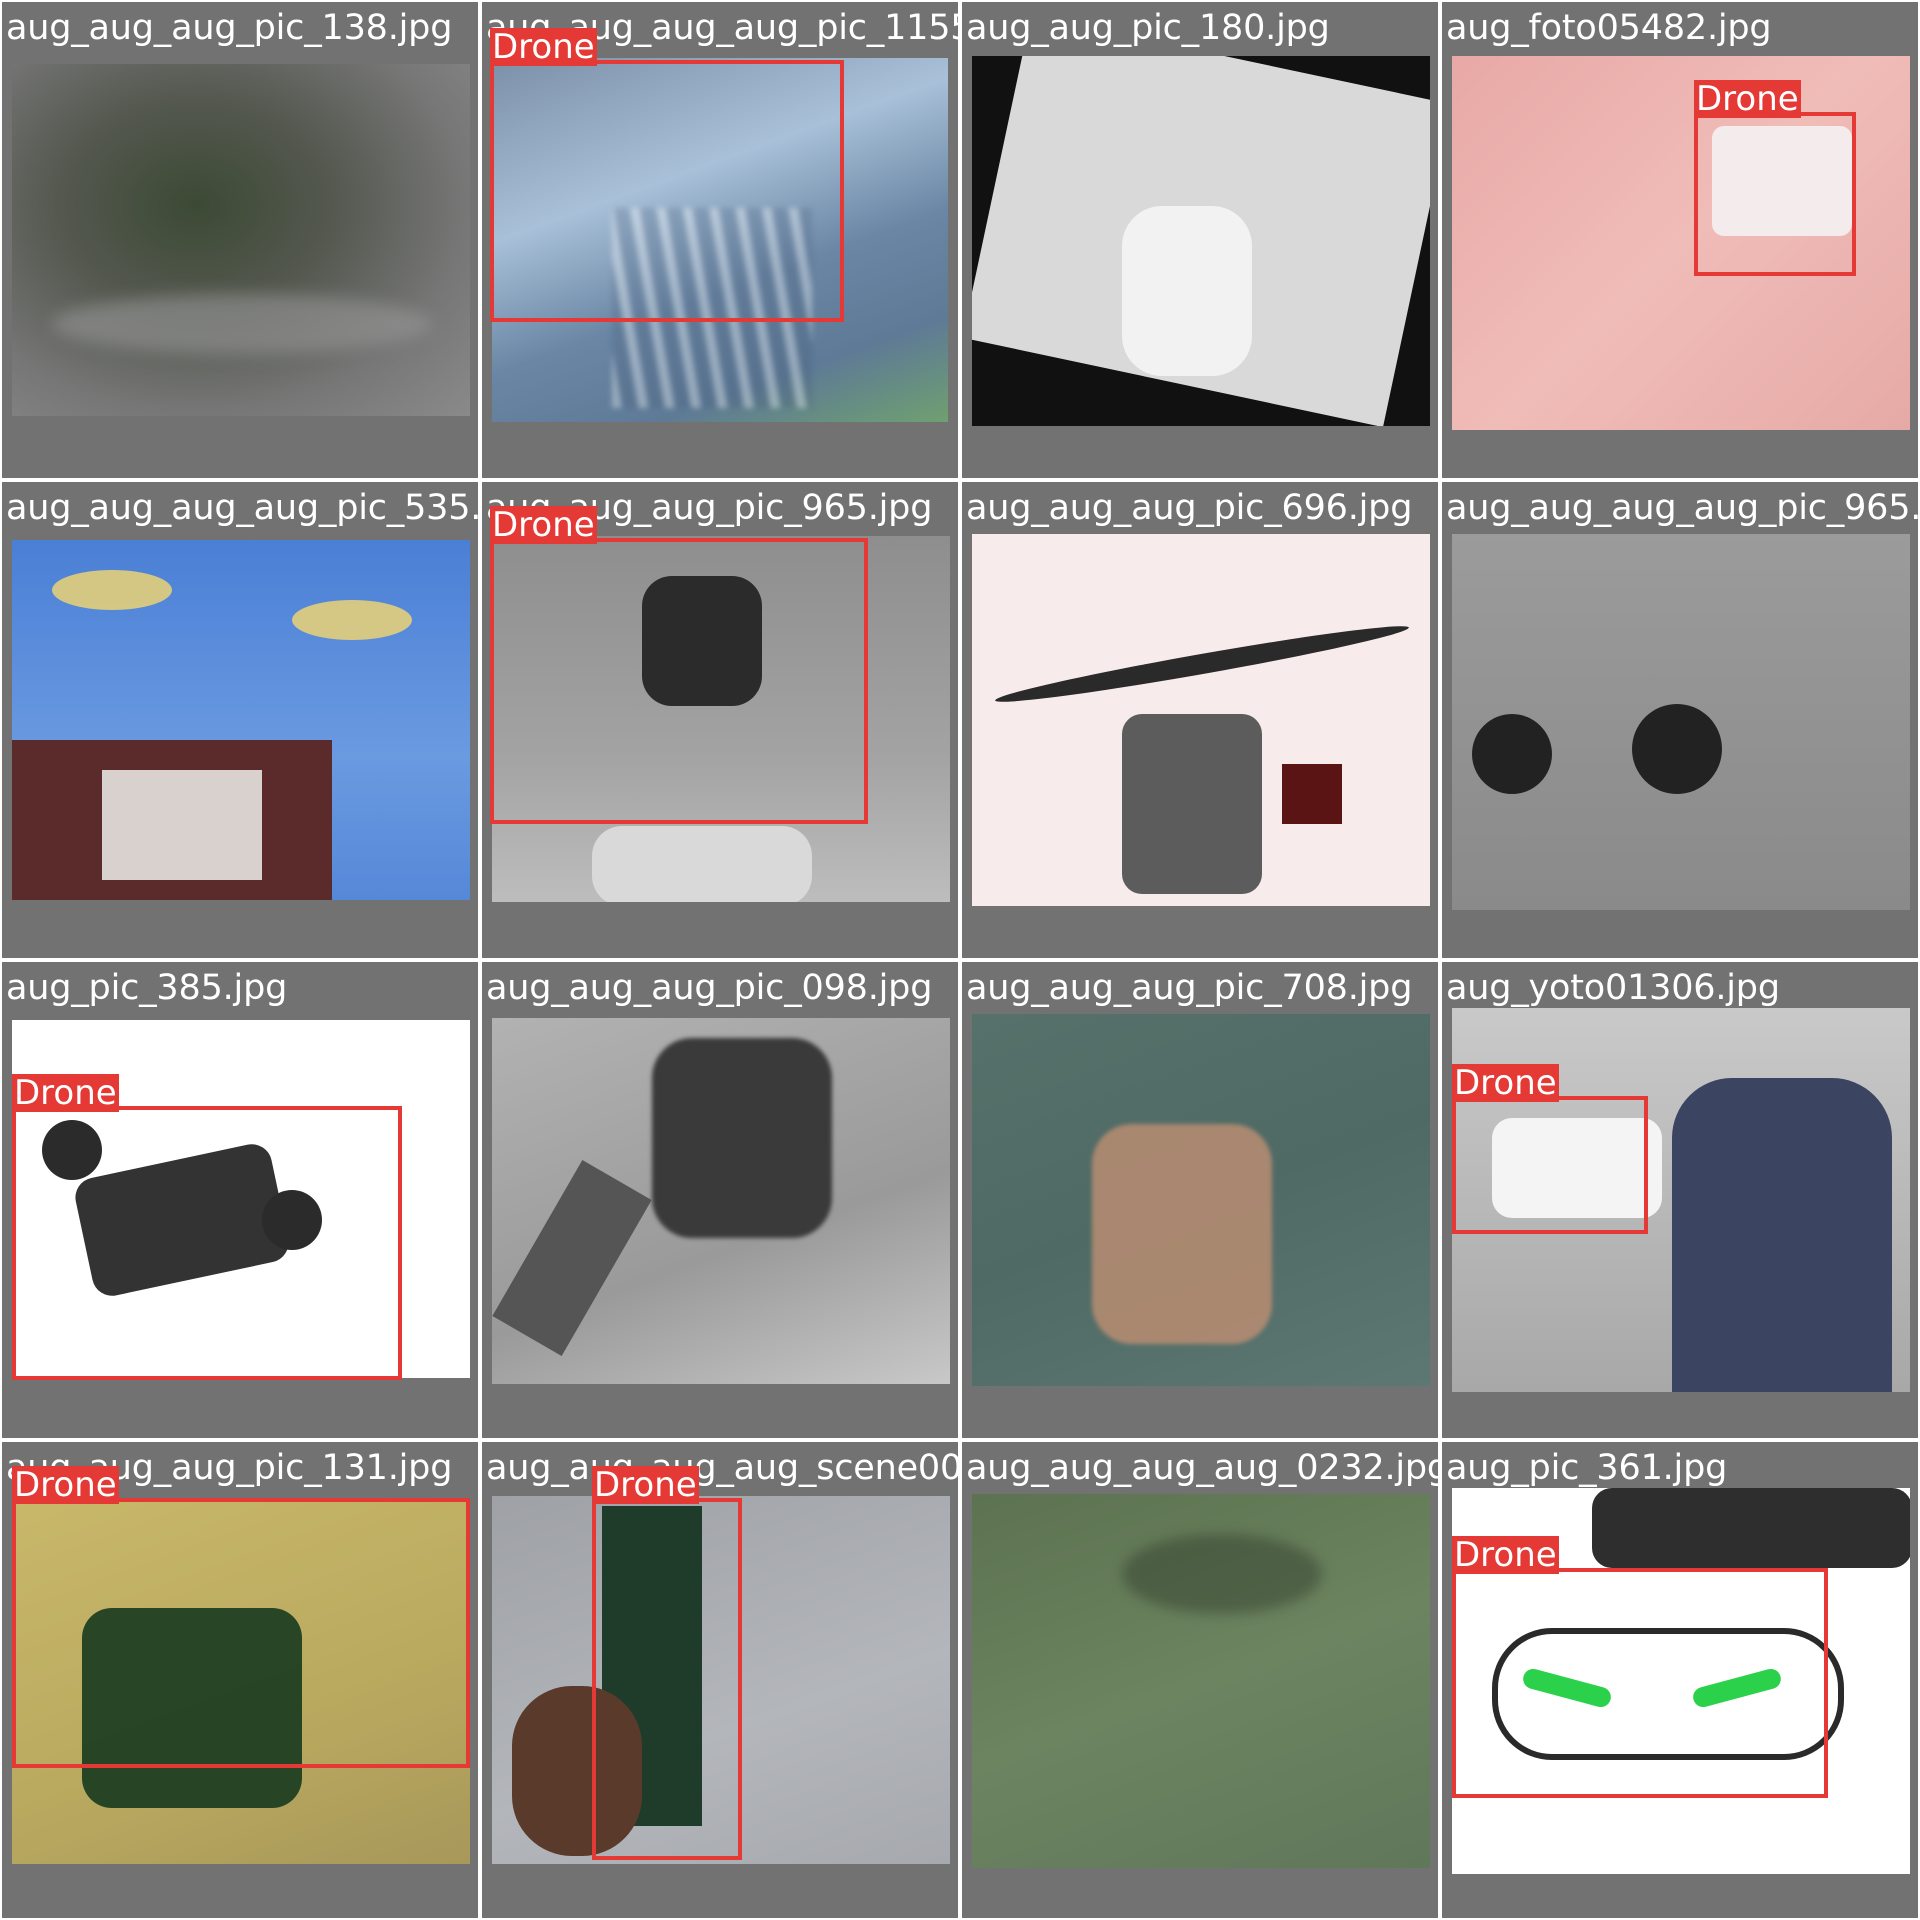  I want to click on grid-tile: aug_aug_aug_aug_pic_965.jpg, so click(1680, 720).